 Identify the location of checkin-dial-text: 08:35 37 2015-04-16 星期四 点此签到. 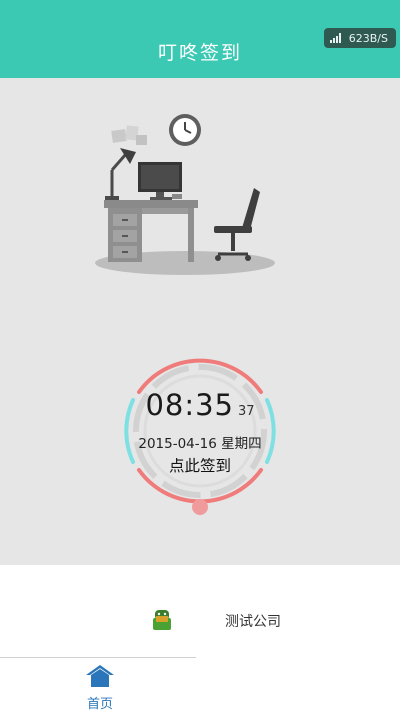
(200, 431).